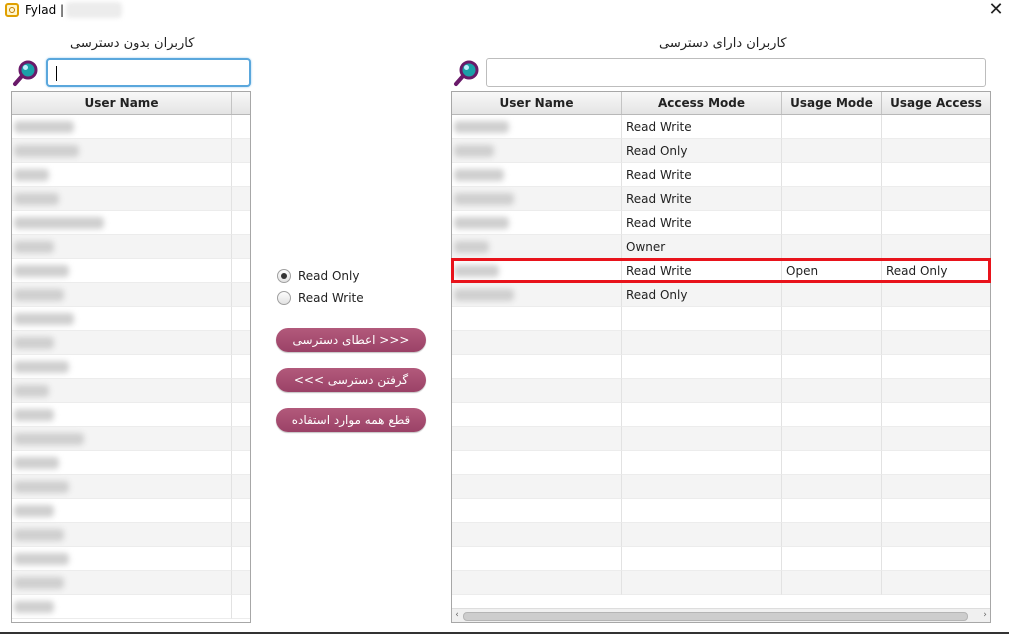 The height and width of the screenshot is (634, 1009). What do you see at coordinates (832, 103) in the screenshot?
I see `column-header-usage-mode: Usage Mode` at bounding box center [832, 103].